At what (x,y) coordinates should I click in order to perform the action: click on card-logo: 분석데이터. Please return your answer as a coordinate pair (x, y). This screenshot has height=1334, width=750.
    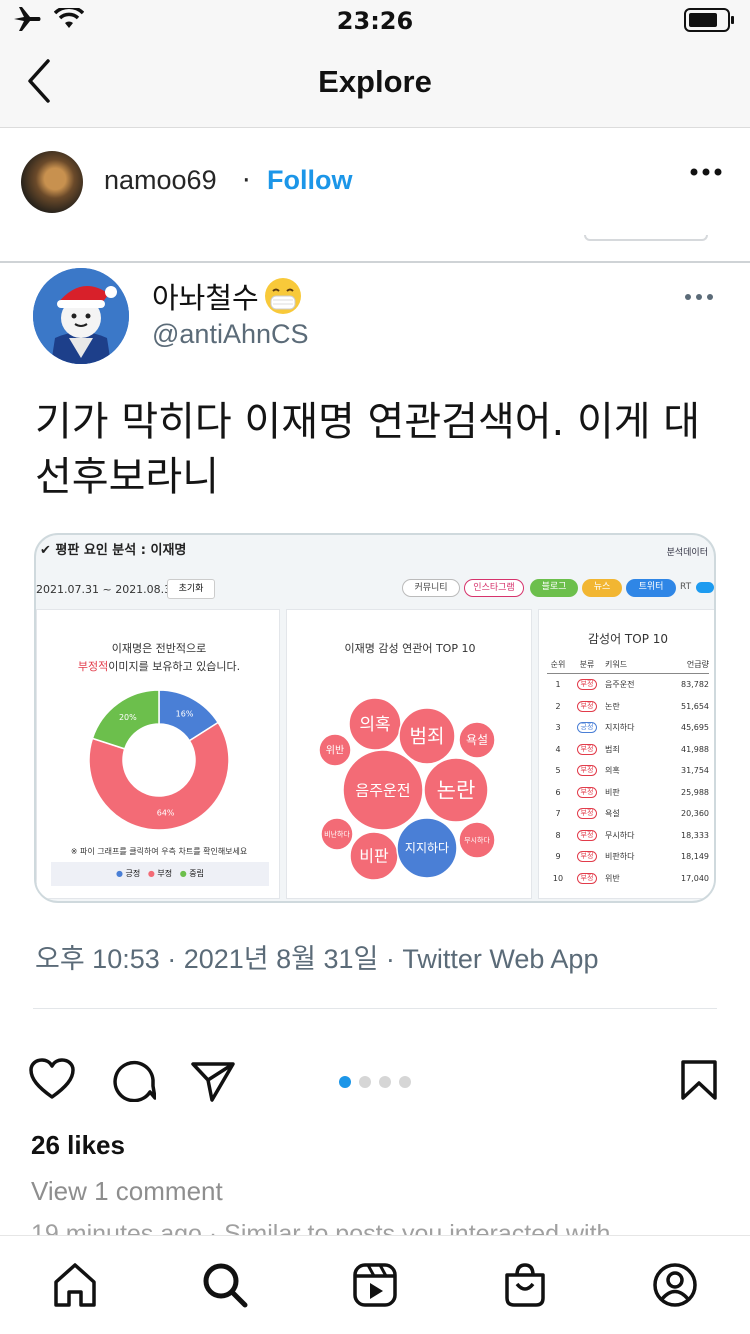
    Looking at the image, I should click on (687, 553).